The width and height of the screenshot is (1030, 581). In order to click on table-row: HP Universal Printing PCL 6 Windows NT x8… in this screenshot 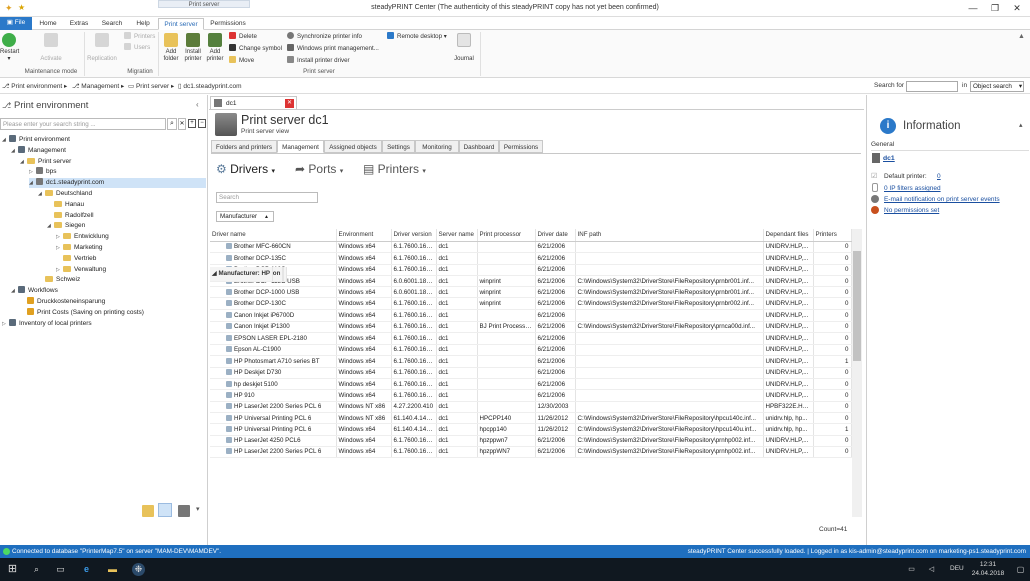, I will do `click(531, 418)`.